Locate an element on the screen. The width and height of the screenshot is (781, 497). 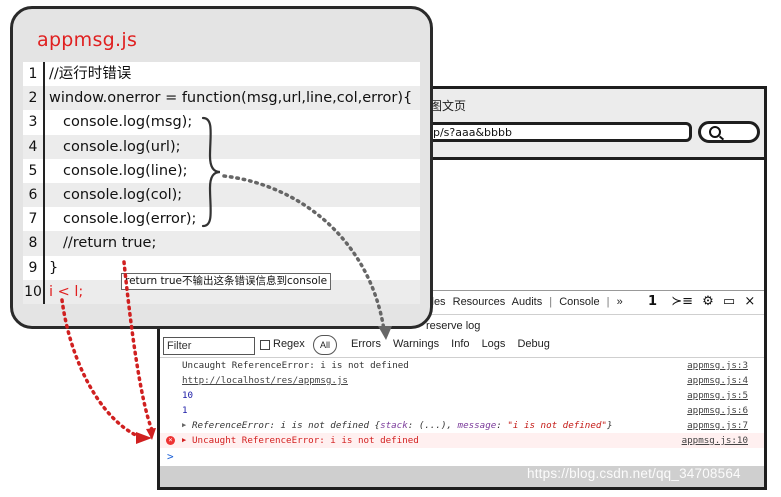
error-count: 1 is located at coordinates (653, 301).